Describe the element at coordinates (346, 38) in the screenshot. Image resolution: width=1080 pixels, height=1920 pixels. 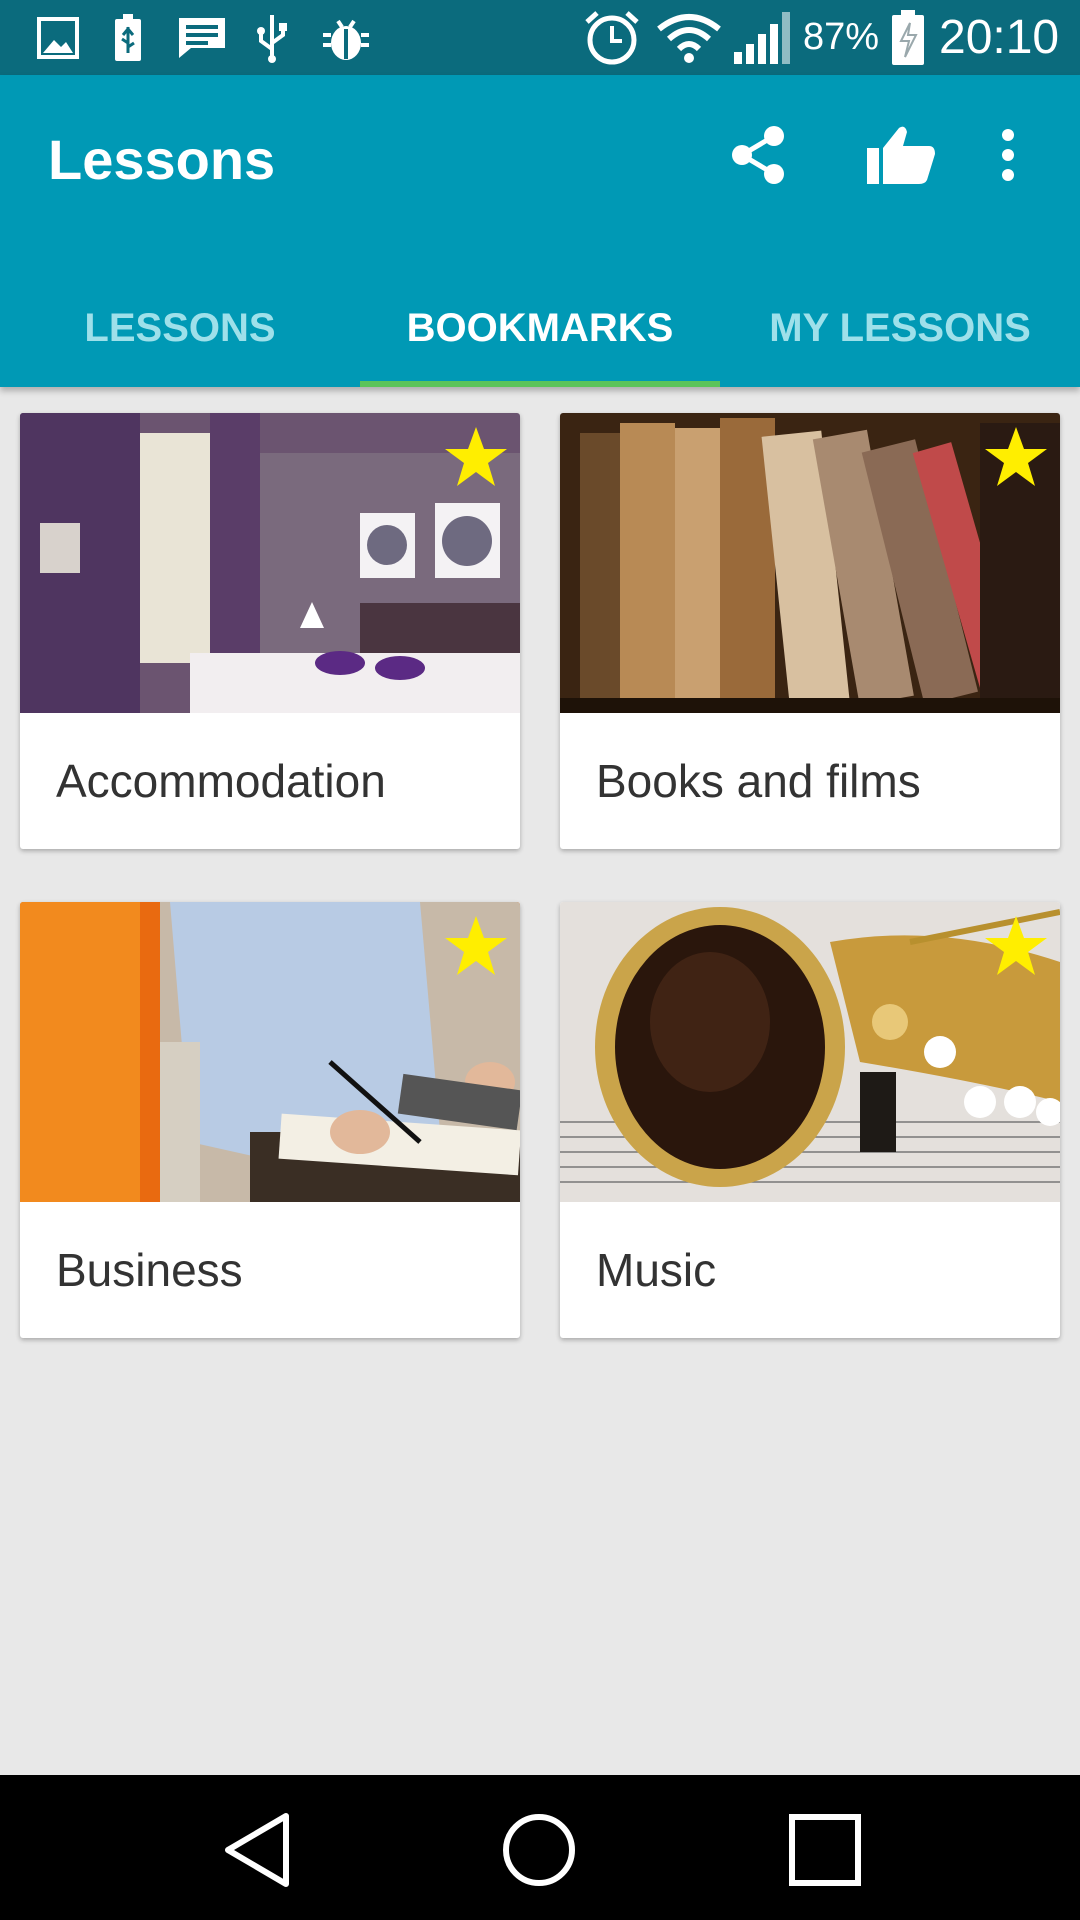
I see `bug-icon` at that location.